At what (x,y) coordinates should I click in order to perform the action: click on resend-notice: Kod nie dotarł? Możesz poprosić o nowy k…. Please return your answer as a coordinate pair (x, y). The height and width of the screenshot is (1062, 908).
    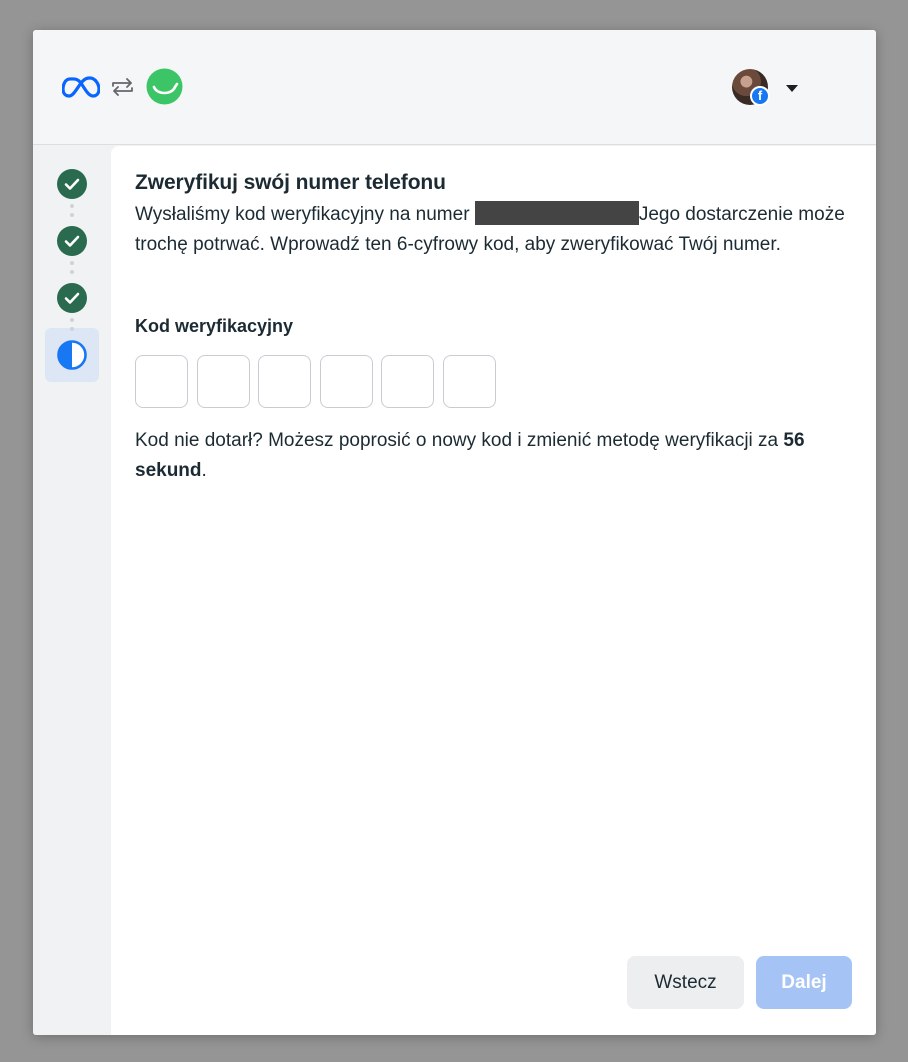
    Looking at the image, I should click on (500, 456).